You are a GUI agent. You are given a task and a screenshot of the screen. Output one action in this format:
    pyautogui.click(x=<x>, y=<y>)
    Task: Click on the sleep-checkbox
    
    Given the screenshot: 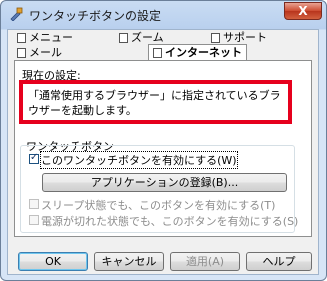 What is the action you would take?
    pyautogui.click(x=34, y=204)
    